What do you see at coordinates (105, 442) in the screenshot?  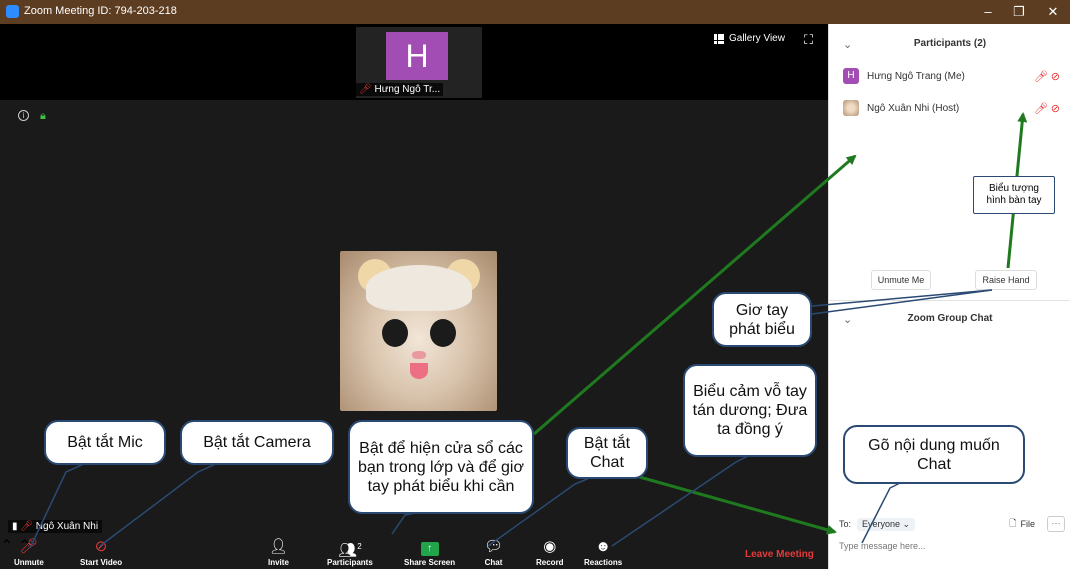 I see `callout-mic: Bật tắt Mic` at bounding box center [105, 442].